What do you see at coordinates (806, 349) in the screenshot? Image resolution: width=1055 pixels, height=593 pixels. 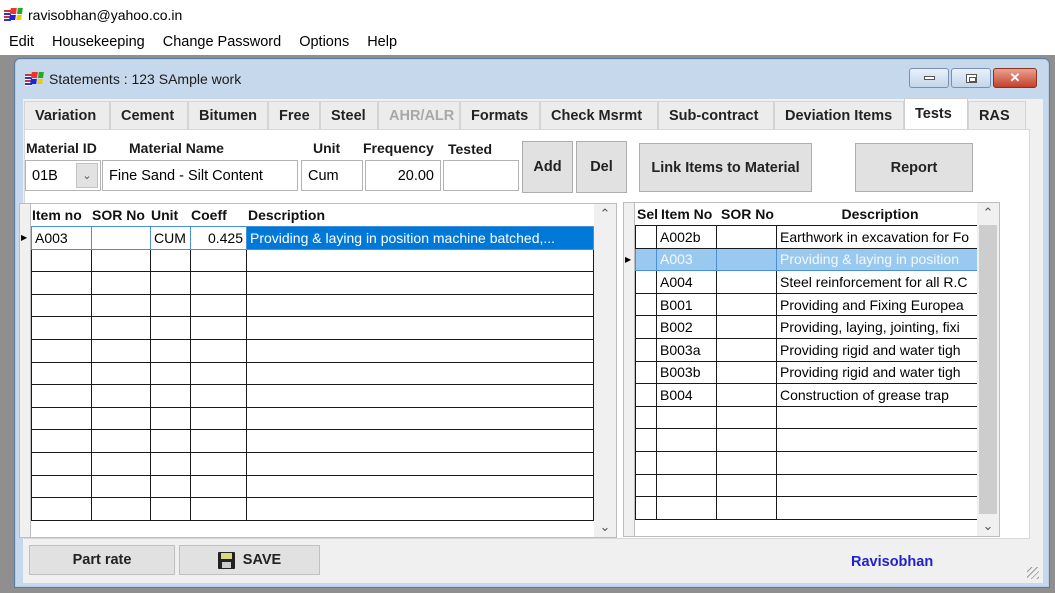 I see `table-row: B003a Providing rigid and water tigh` at bounding box center [806, 349].